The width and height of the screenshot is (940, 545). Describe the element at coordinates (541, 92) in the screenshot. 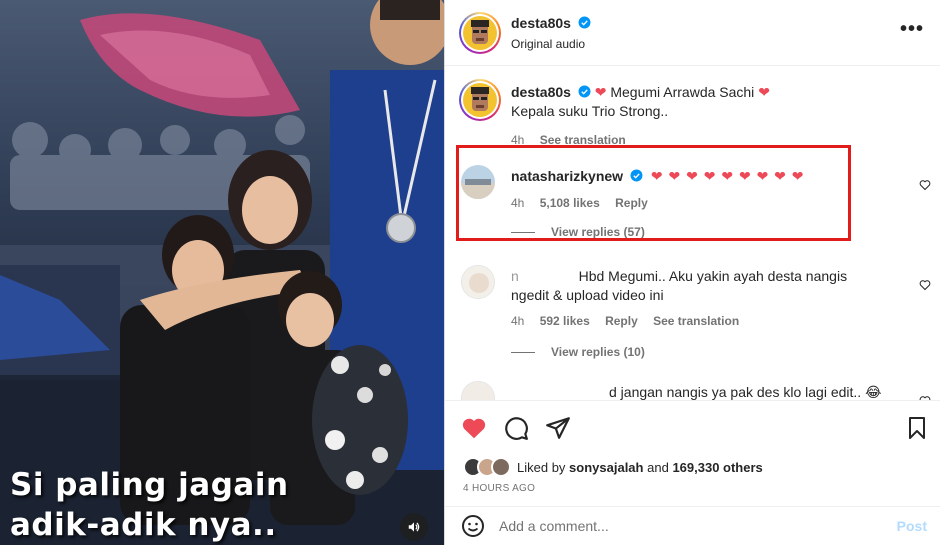

I see `comment-username: desta80s` at that location.